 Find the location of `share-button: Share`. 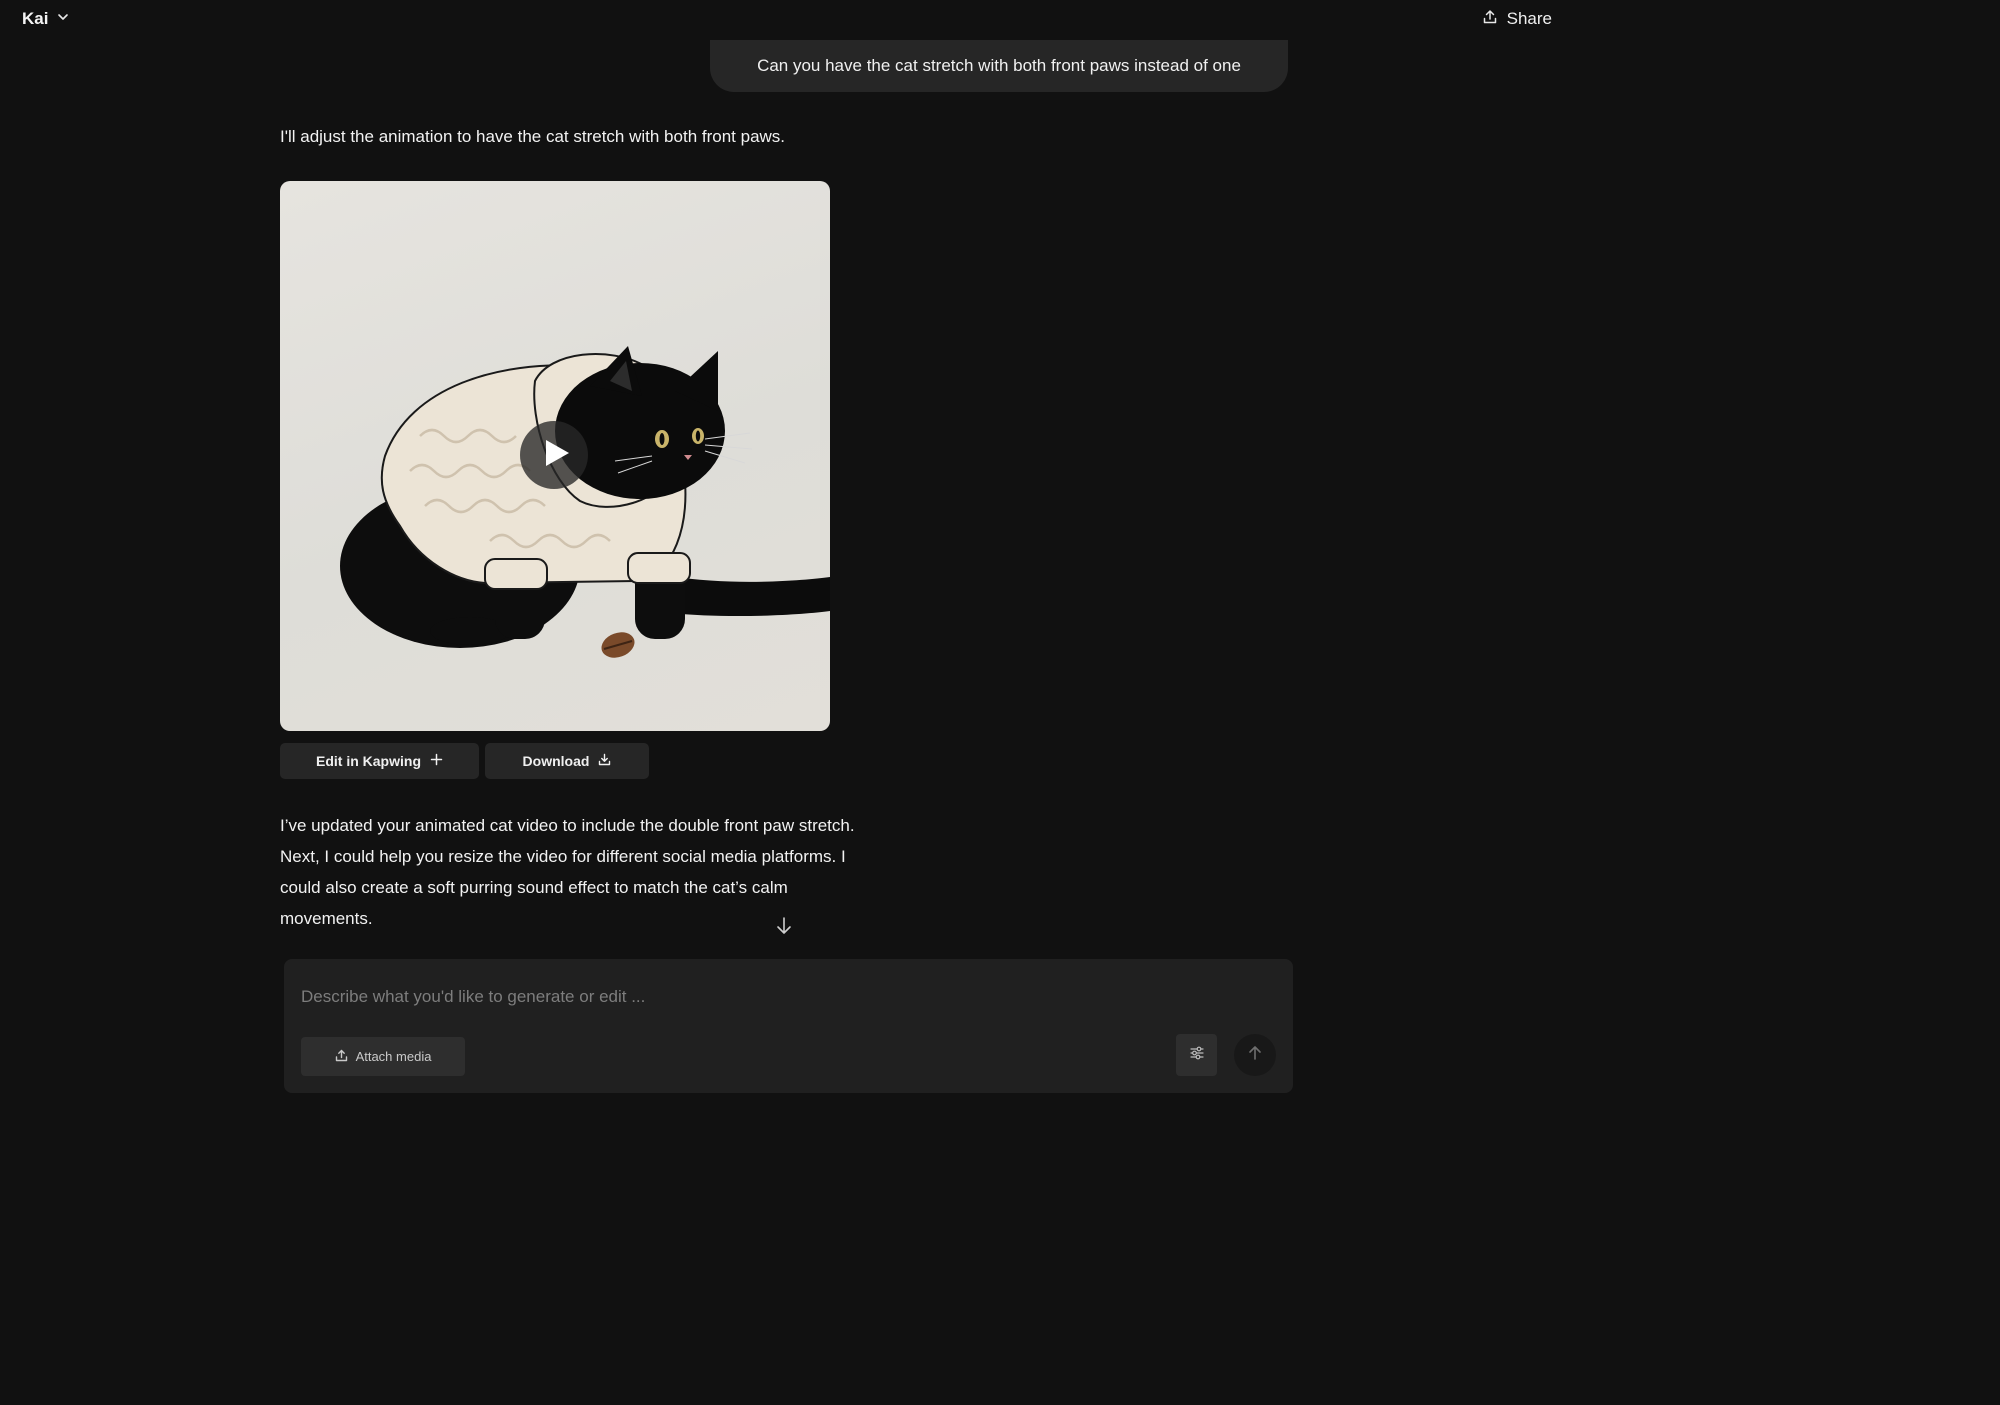

share-button: Share is located at coordinates (1517, 19).